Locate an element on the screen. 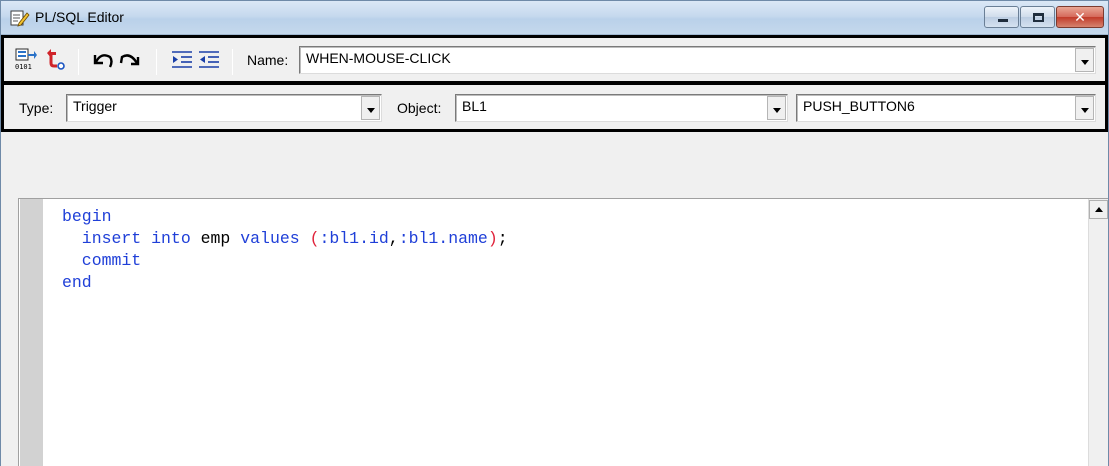  item-value: PUSH_BUTTON6 is located at coordinates (859, 106).